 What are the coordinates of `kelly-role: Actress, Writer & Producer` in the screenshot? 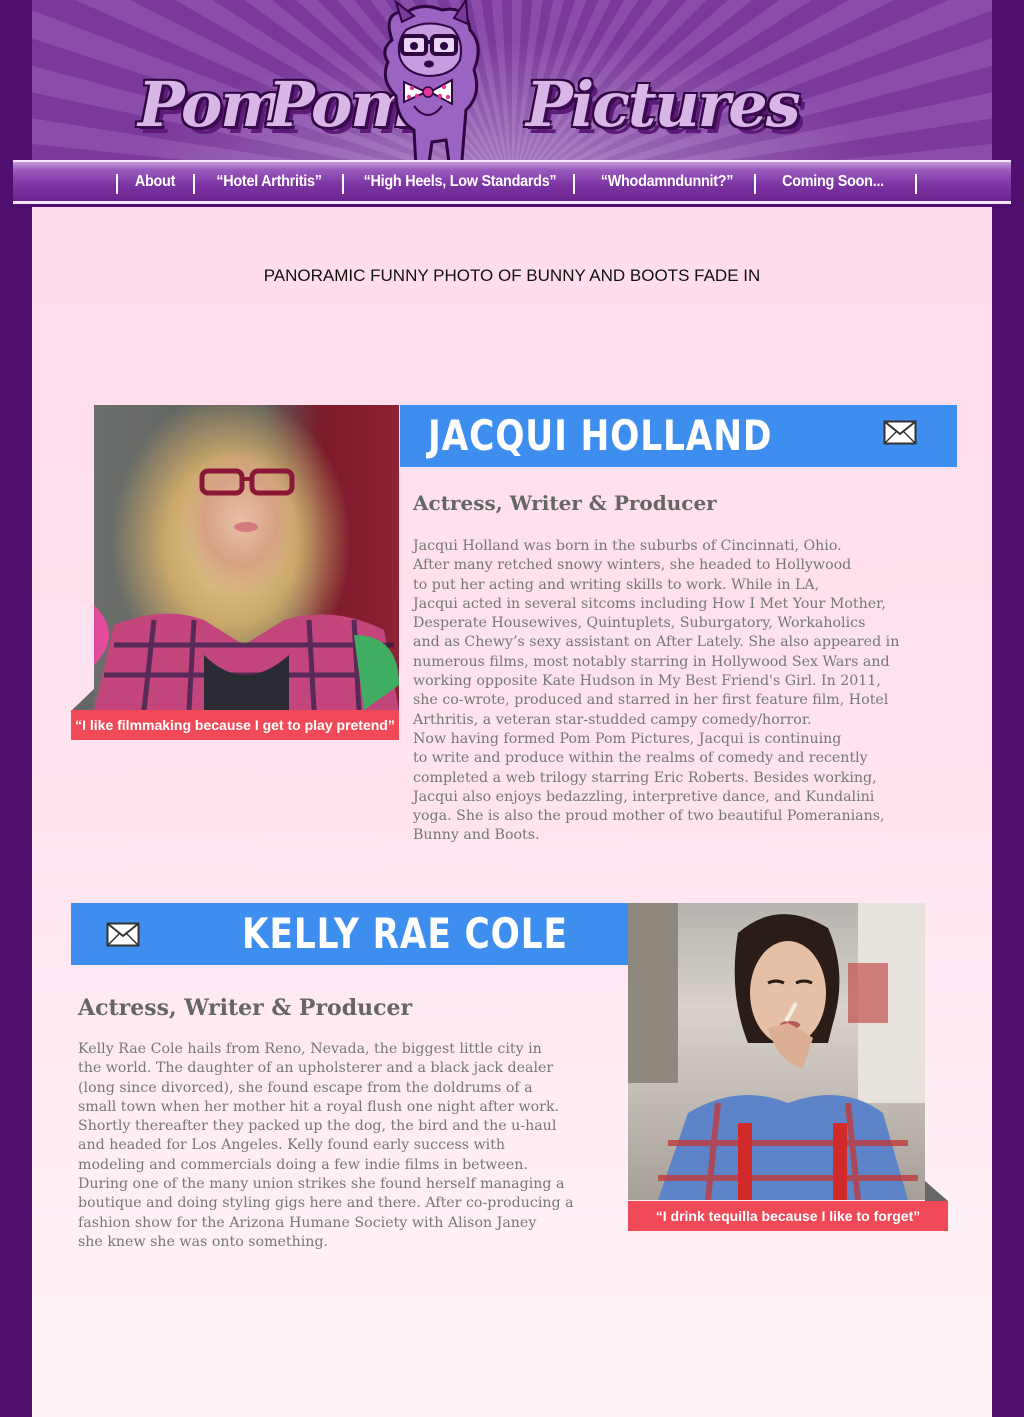 It's located at (245, 1008).